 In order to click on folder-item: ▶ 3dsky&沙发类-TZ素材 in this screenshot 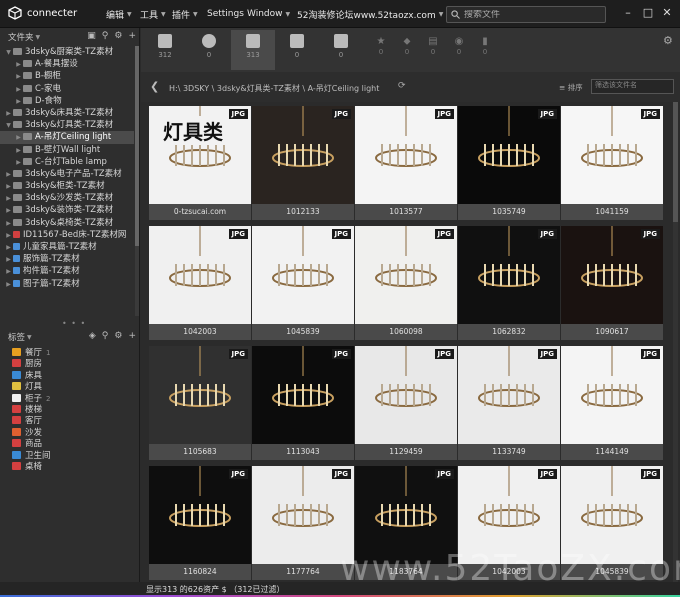, I will do `click(67, 198)`.